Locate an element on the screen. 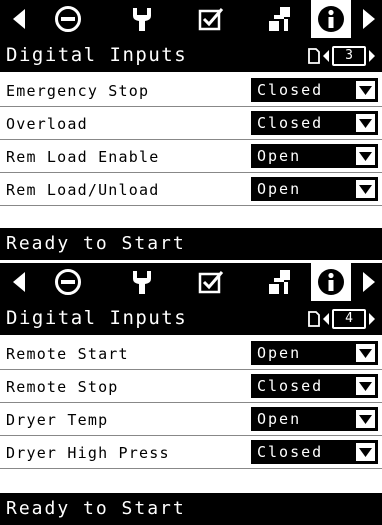 This screenshot has width=382, height=525. title-bar: Digital Inputs 4 is located at coordinates (191, 318).